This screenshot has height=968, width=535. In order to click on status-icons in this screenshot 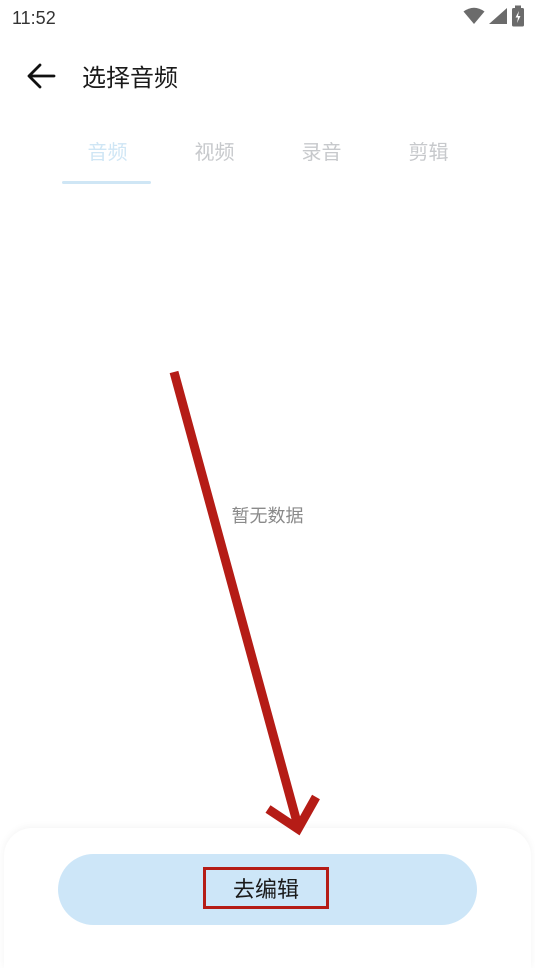, I will do `click(494, 18)`.